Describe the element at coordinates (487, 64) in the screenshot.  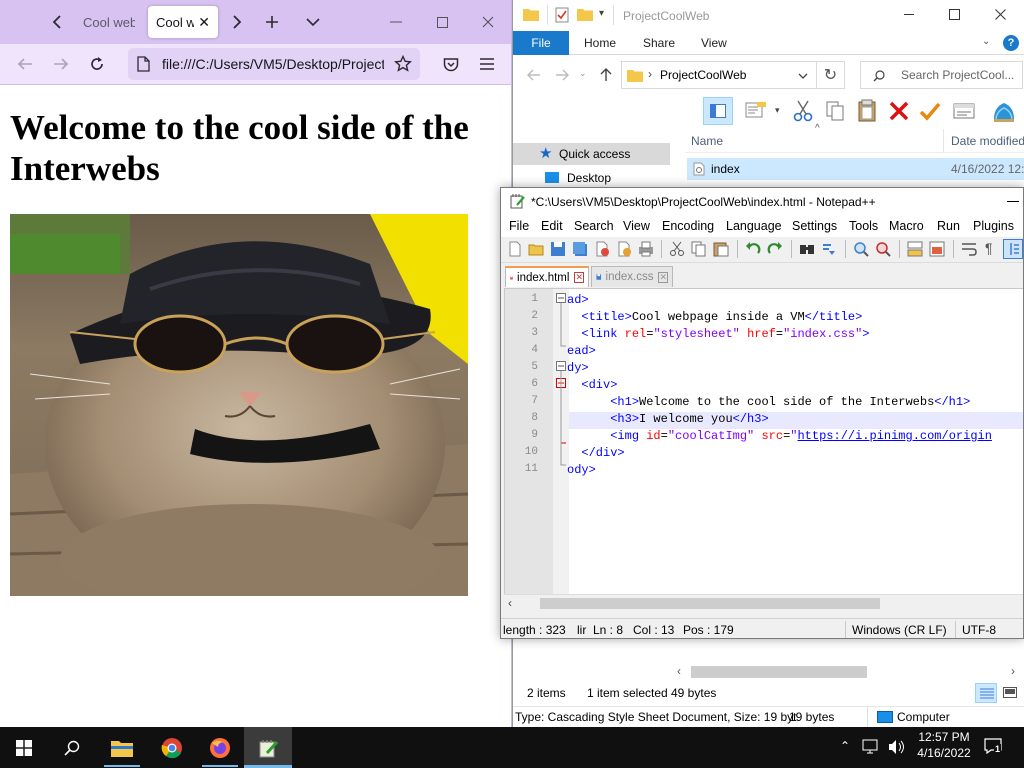
I see `app-menu-button` at that location.